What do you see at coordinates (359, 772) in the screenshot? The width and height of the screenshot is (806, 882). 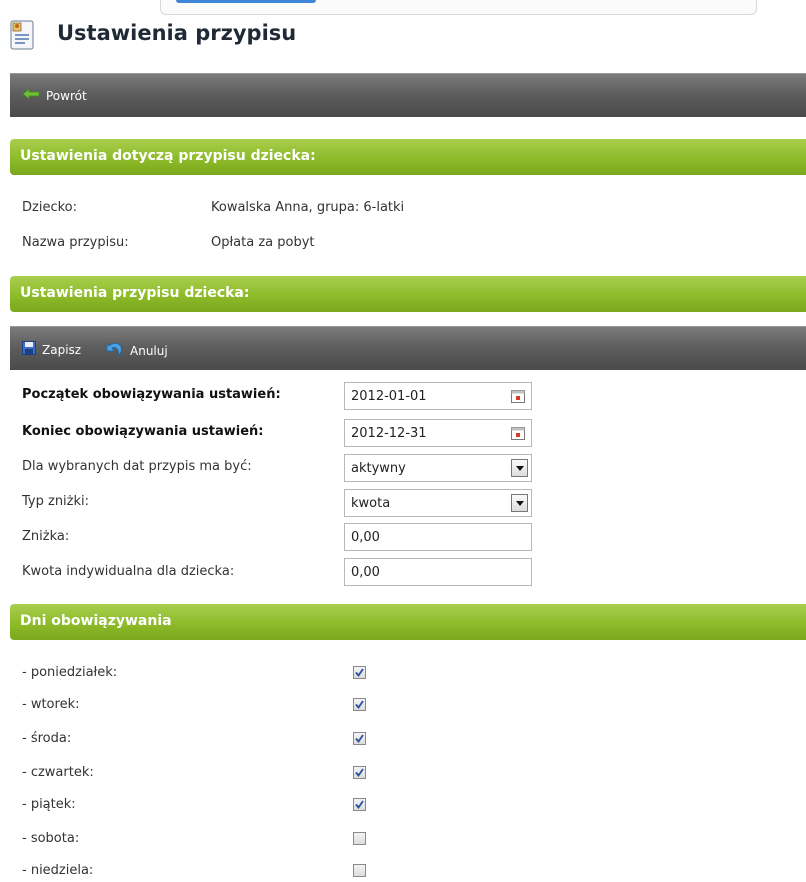 I see `day-checkbox-thursday` at bounding box center [359, 772].